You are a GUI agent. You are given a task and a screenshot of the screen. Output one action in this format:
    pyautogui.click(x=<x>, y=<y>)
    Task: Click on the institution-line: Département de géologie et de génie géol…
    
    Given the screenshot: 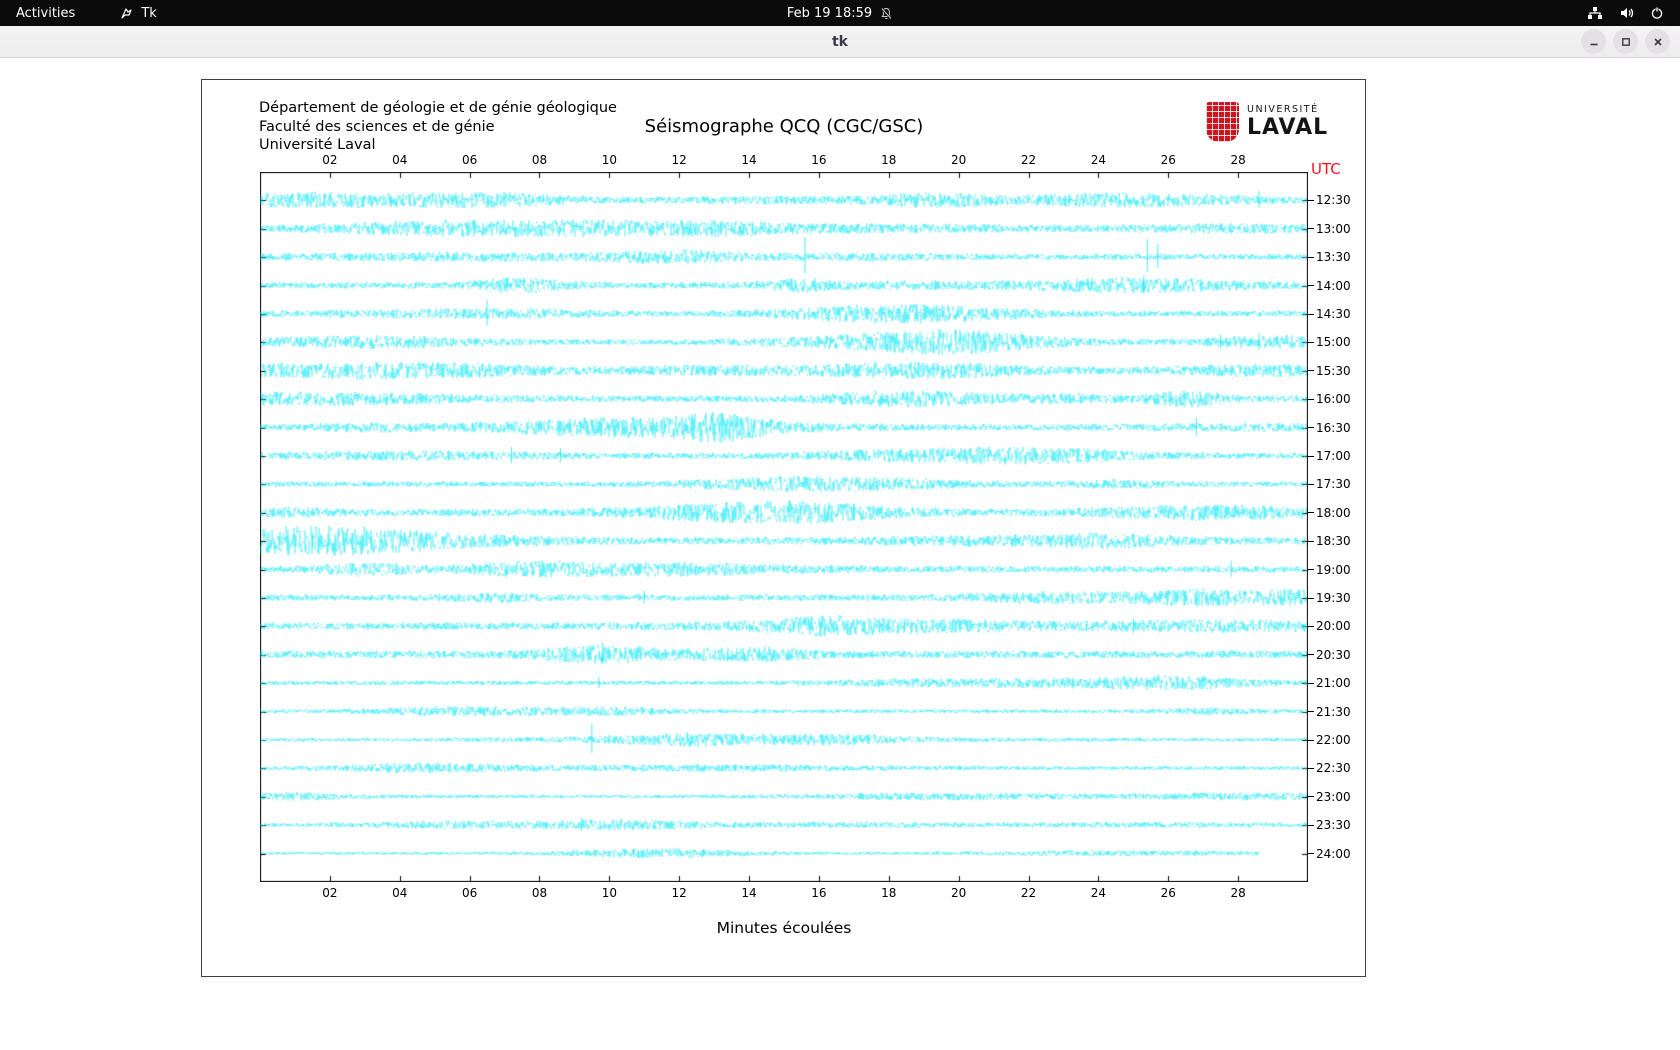 What is the action you would take?
    pyautogui.click(x=438, y=108)
    